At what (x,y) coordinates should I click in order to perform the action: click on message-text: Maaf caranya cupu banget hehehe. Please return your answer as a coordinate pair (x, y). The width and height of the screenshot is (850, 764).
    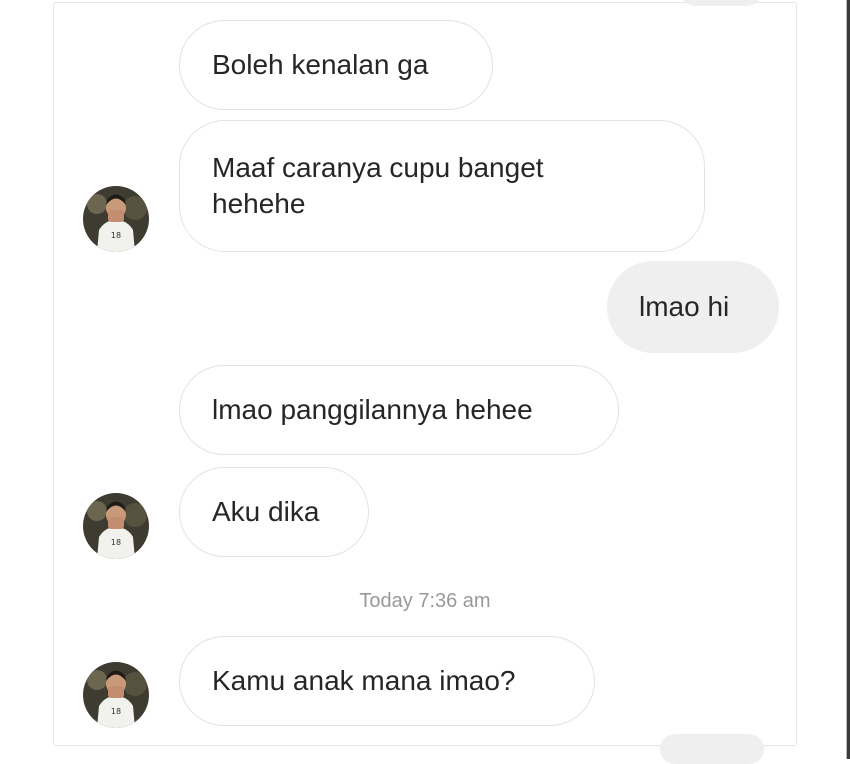
    Looking at the image, I should click on (378, 185).